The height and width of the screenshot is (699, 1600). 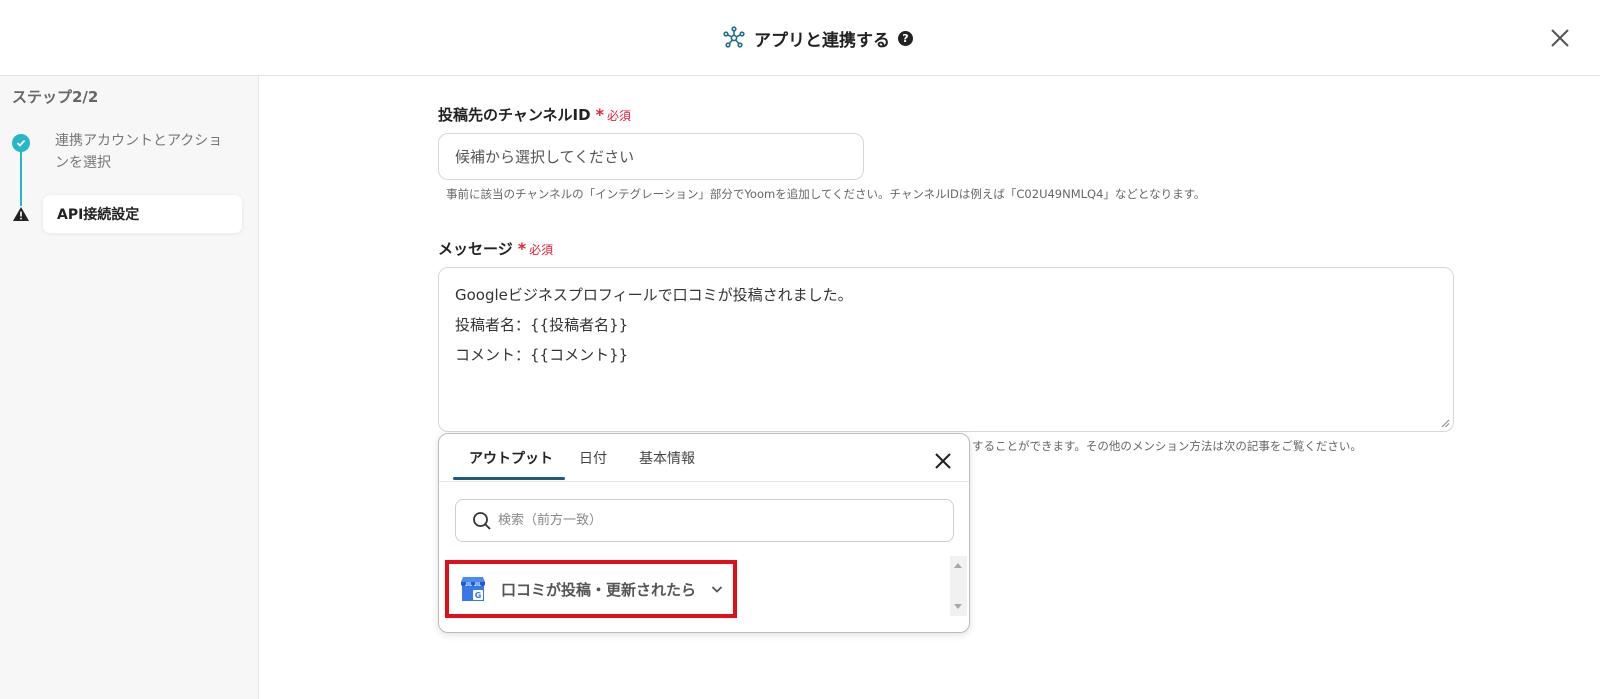 I want to click on list-item: G 口コミが投稿・更新されたら, so click(x=591, y=589).